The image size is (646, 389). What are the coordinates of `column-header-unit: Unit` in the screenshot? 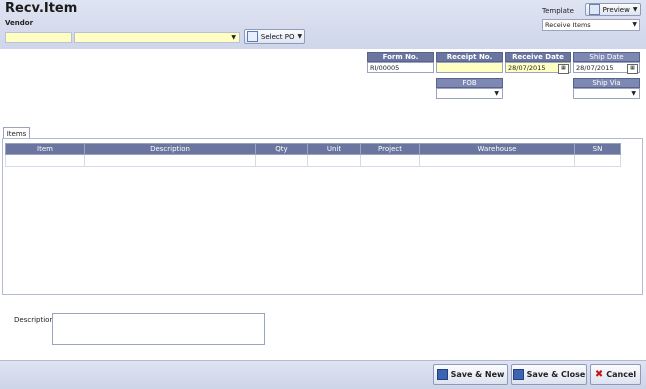 It's located at (334, 149).